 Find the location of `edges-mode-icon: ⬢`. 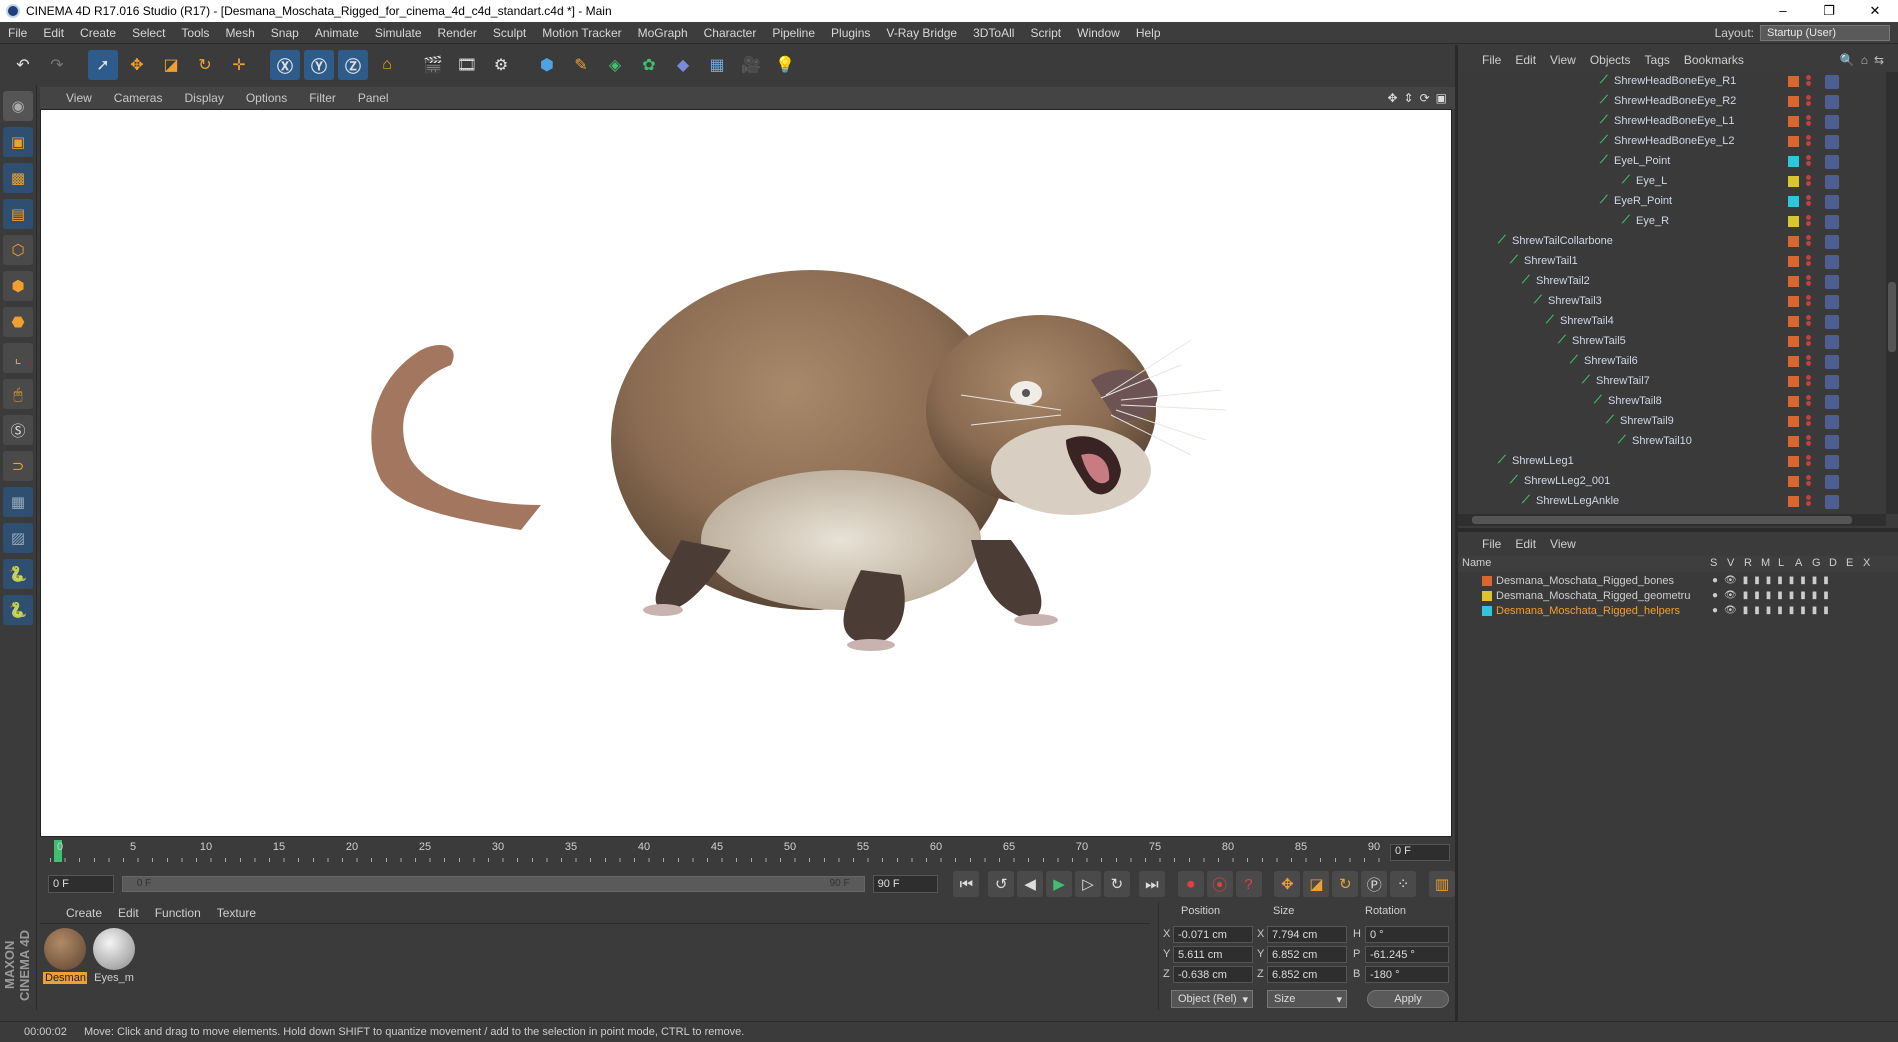

edges-mode-icon: ⬢ is located at coordinates (18, 286).